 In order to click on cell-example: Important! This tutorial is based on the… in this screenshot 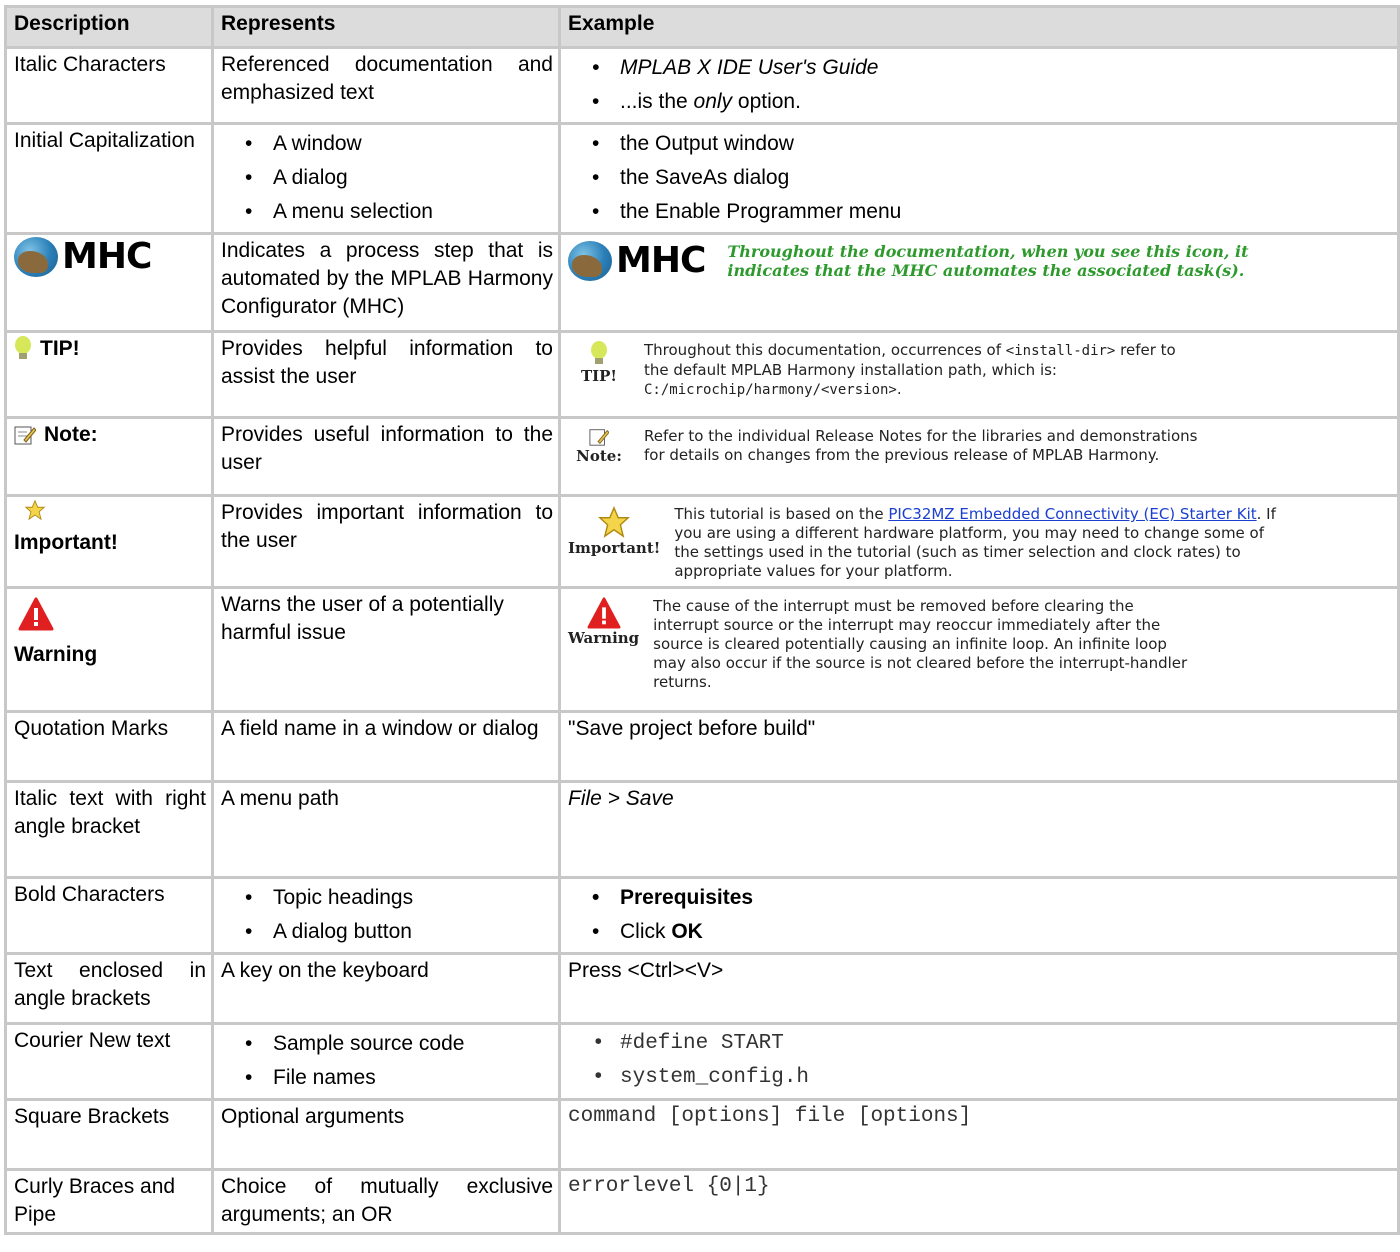, I will do `click(979, 541)`.